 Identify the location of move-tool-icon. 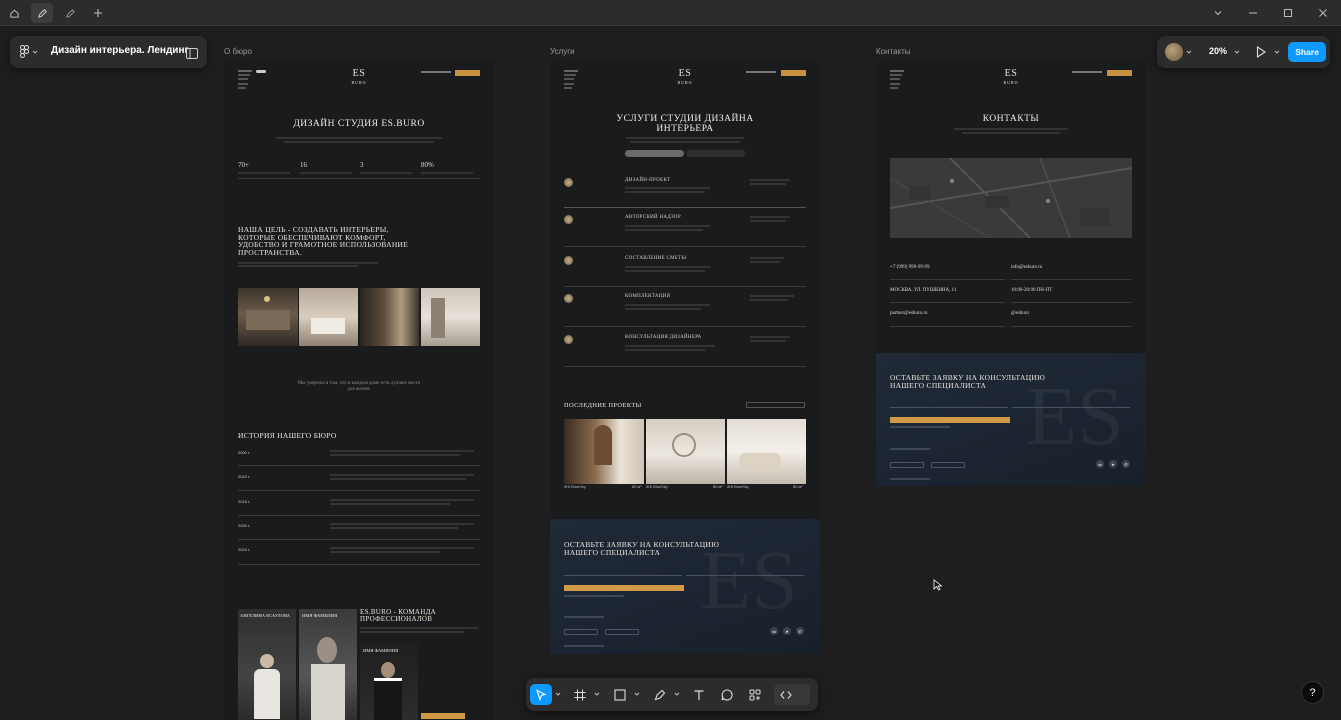
(541, 694).